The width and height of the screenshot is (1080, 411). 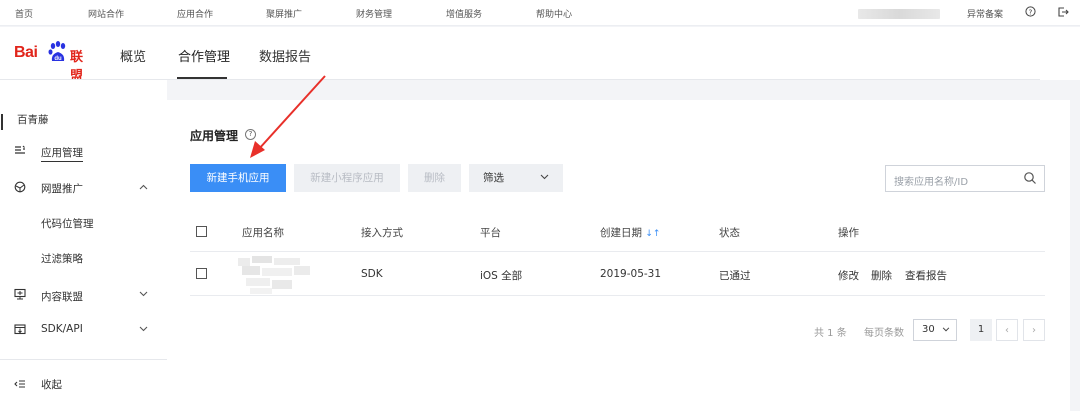 I want to click on chevron-right-icon: ›, so click(x=1034, y=330).